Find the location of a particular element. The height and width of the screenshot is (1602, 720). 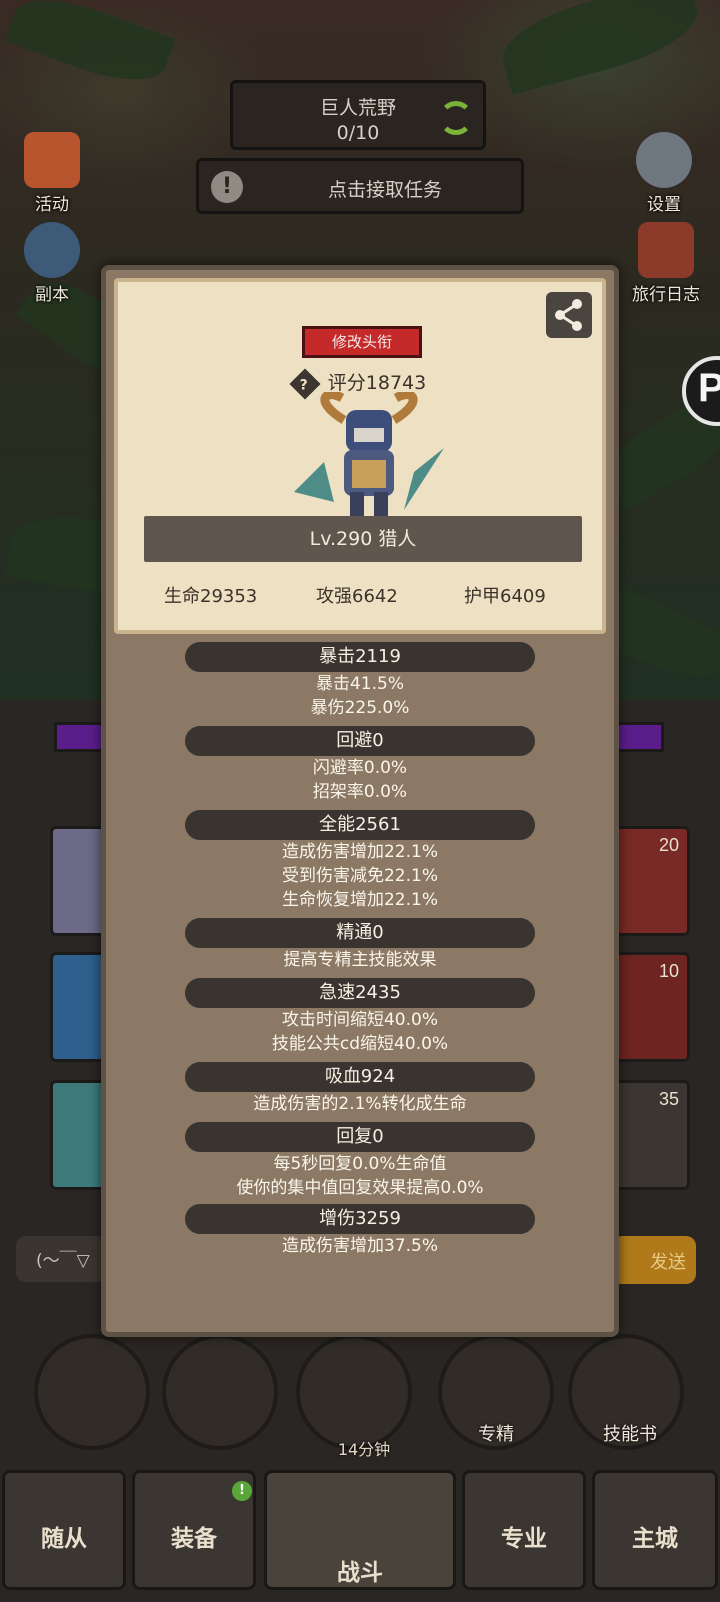

stat-line: 使你的集中值回复效果提高0.0% is located at coordinates (360, 1188).